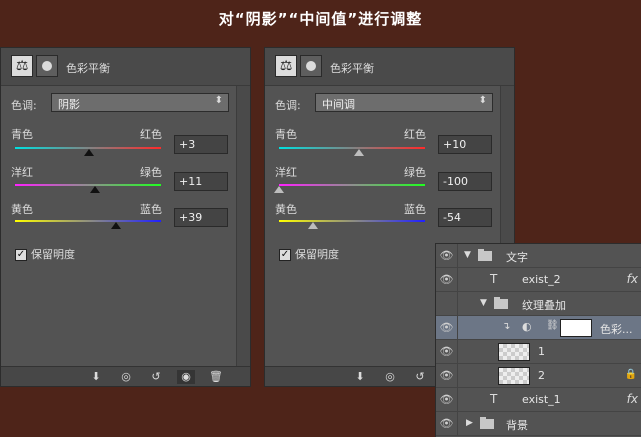 The width and height of the screenshot is (641, 437). What do you see at coordinates (201, 181) in the screenshot?
I see `magenta-green-value-input: +11` at bounding box center [201, 181].